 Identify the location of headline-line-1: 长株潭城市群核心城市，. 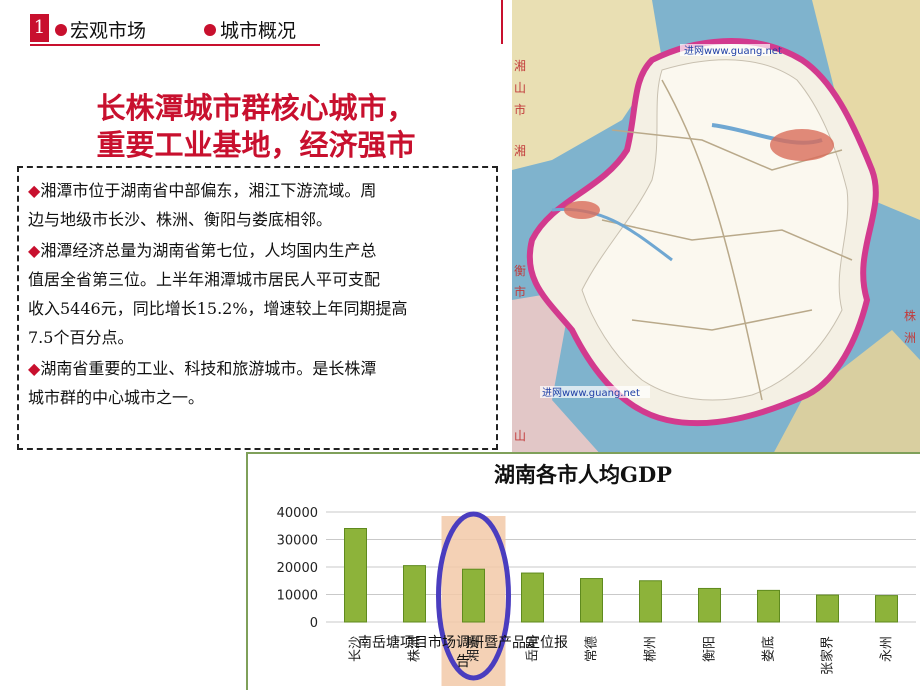
(256, 108).